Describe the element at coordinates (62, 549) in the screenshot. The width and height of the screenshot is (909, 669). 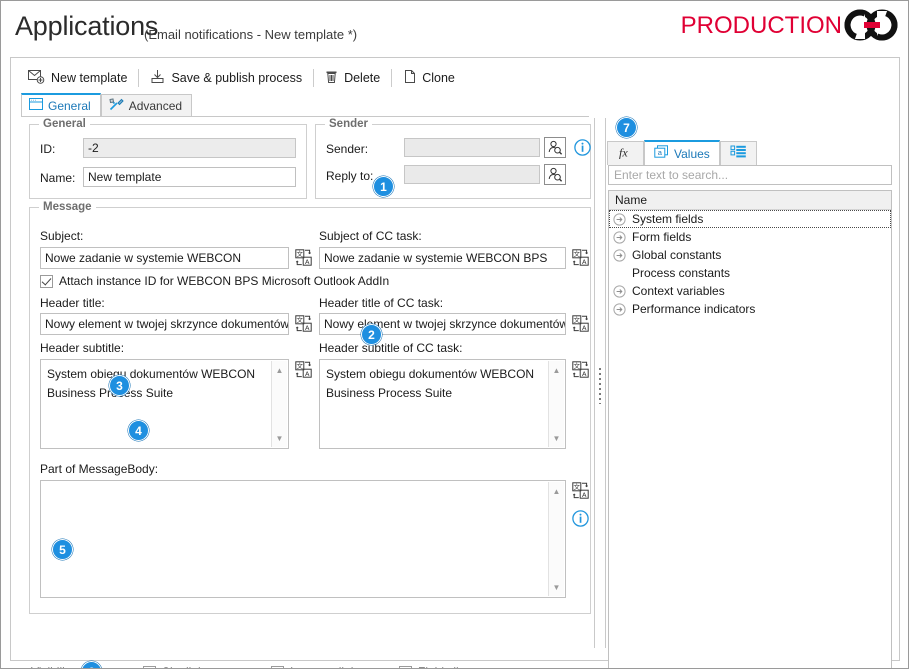
I see `step-badge-5: 5` at that location.